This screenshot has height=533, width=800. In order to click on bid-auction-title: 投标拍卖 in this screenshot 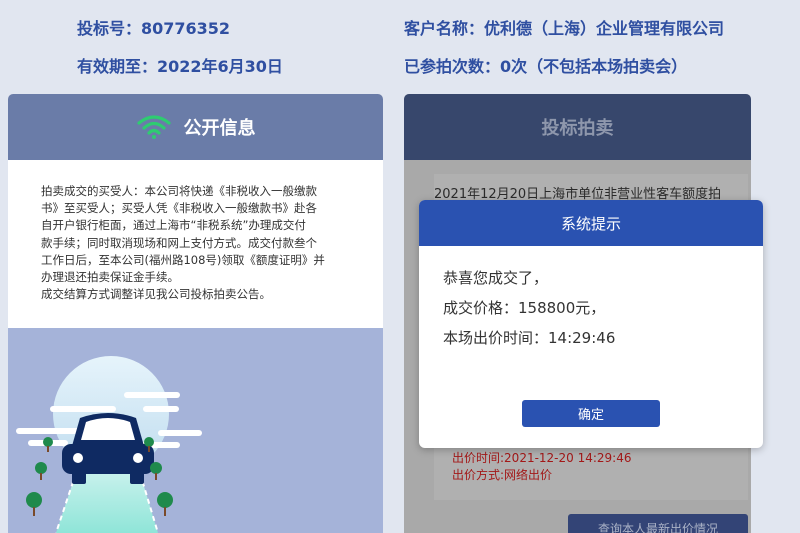, I will do `click(577, 128)`.